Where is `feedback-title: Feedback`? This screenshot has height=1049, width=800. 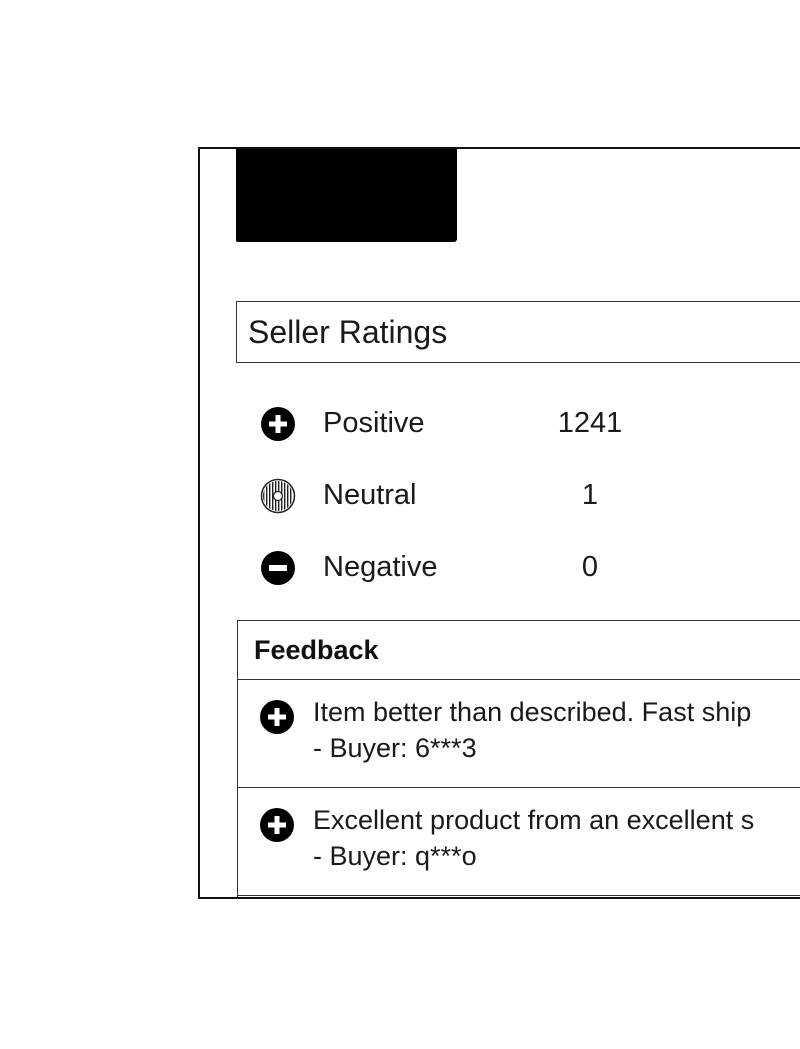
feedback-title: Feedback is located at coordinates (316, 649).